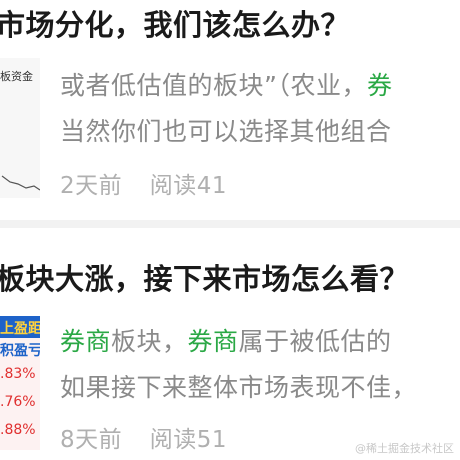 The height and width of the screenshot is (460, 460). I want to click on thumbnail-text: .83%, so click(18, 374).